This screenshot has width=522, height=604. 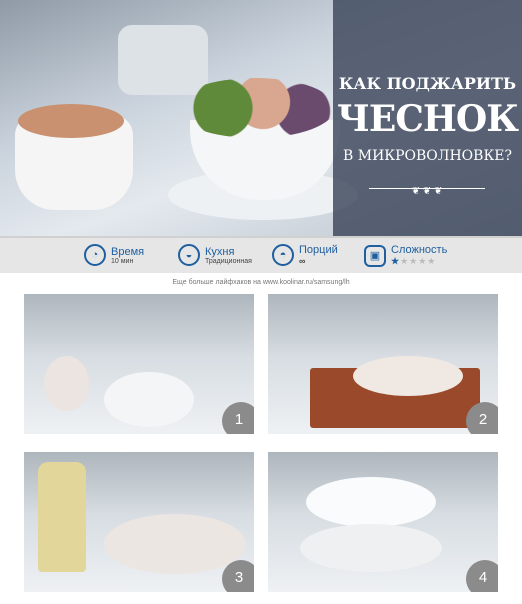 I want to click on wooden-lid, so click(x=71, y=121).